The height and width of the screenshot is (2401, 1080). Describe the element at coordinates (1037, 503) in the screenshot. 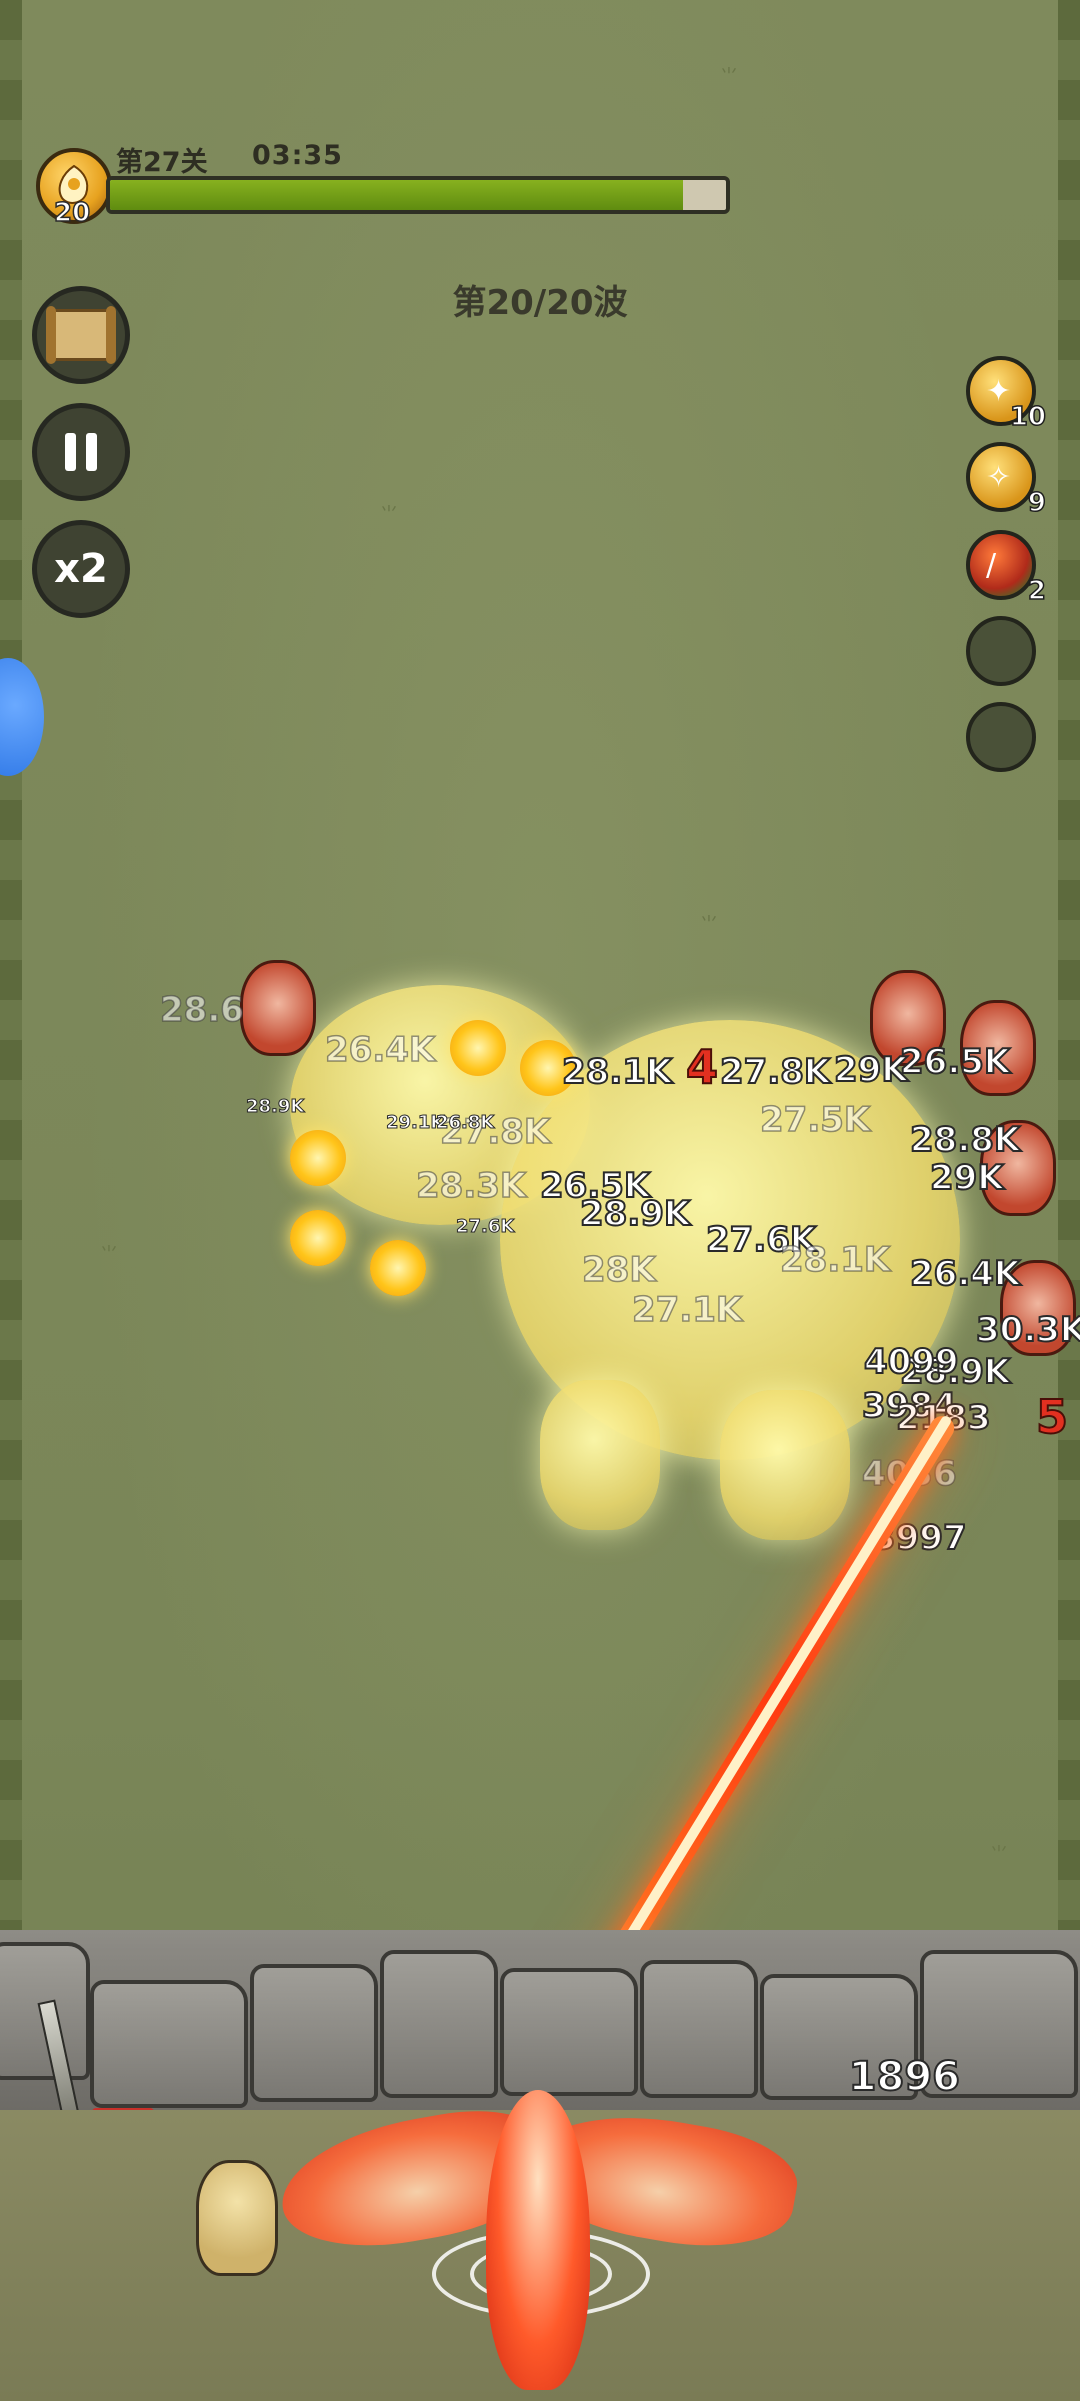

I see `skill-count: 9` at that location.